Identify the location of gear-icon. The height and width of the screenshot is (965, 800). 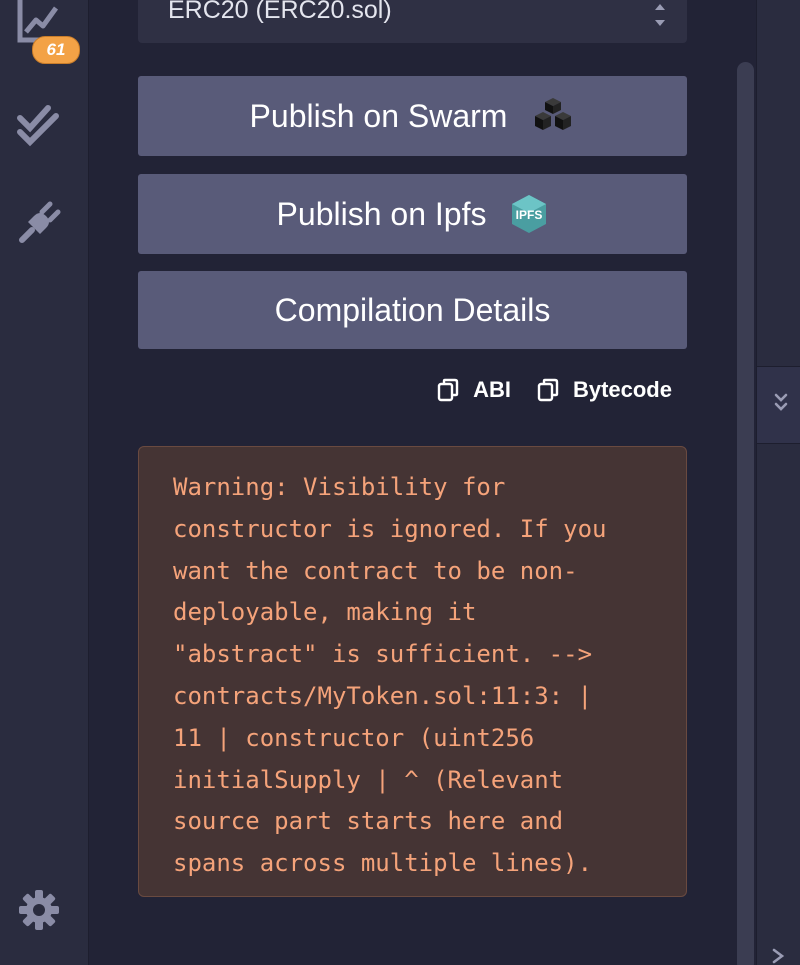
(39, 910).